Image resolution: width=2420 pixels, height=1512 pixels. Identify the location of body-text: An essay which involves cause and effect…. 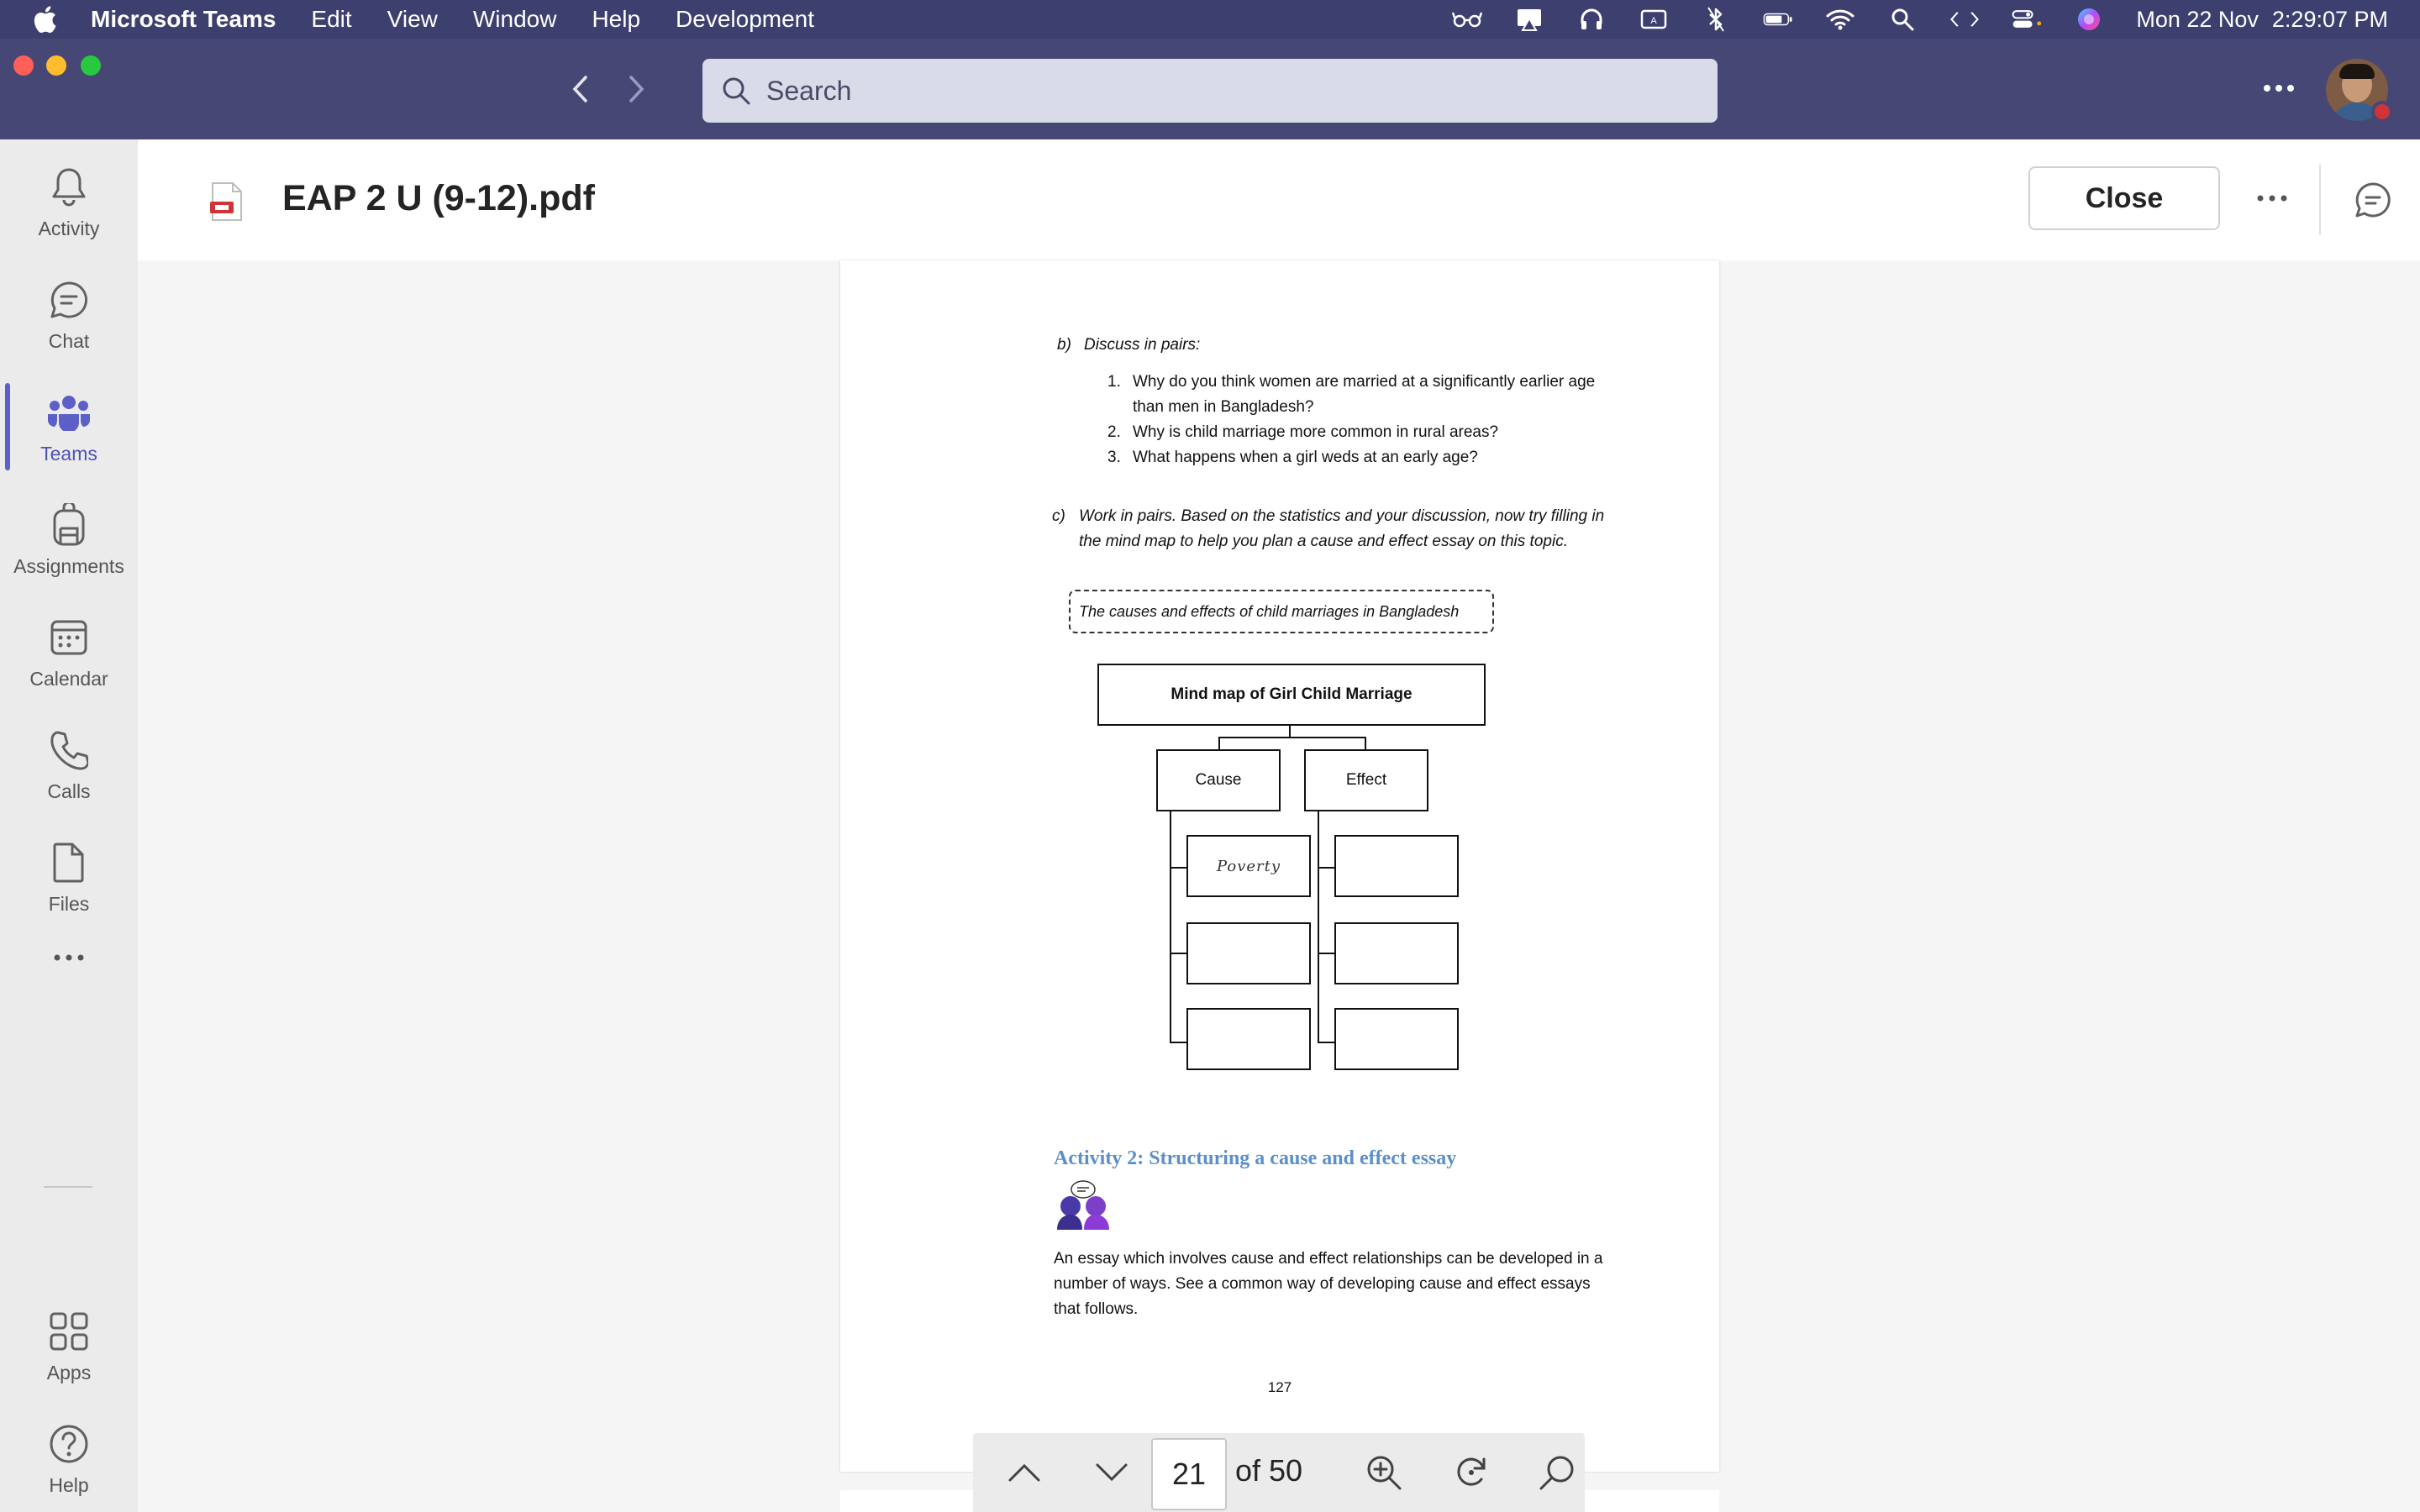
(1328, 1259).